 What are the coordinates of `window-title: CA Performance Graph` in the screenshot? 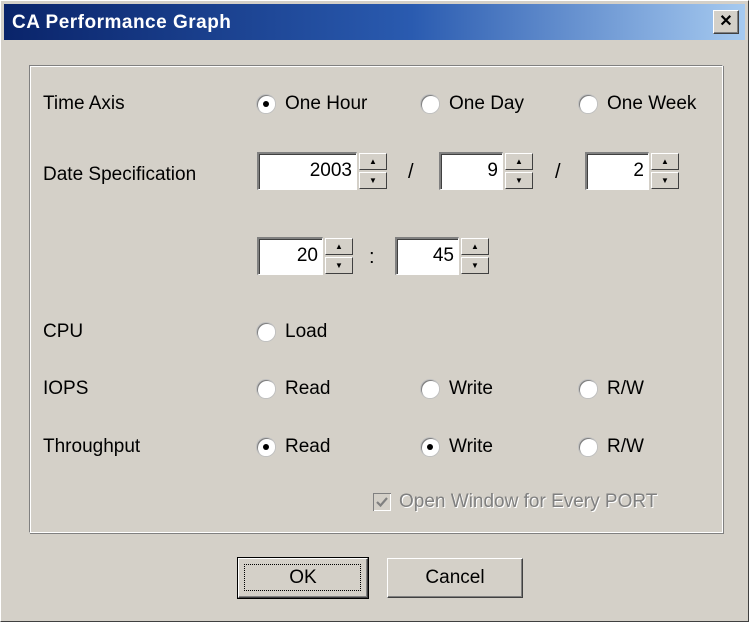 It's located at (122, 22).